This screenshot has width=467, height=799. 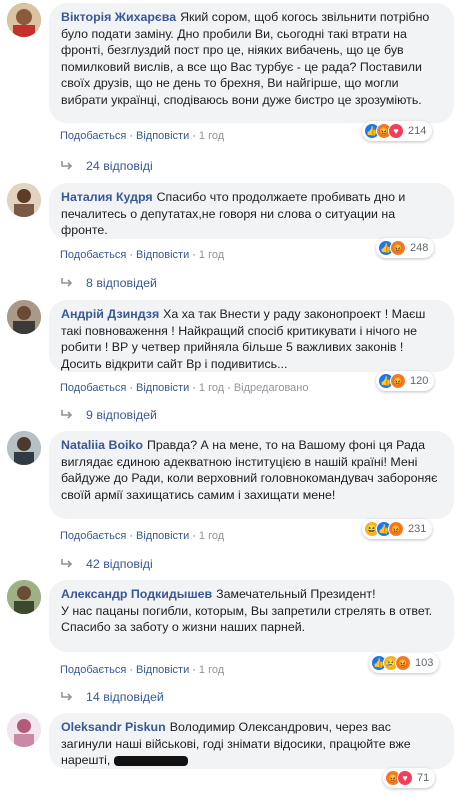 I want to click on view-replies-link: 42 відповіді, so click(x=106, y=564).